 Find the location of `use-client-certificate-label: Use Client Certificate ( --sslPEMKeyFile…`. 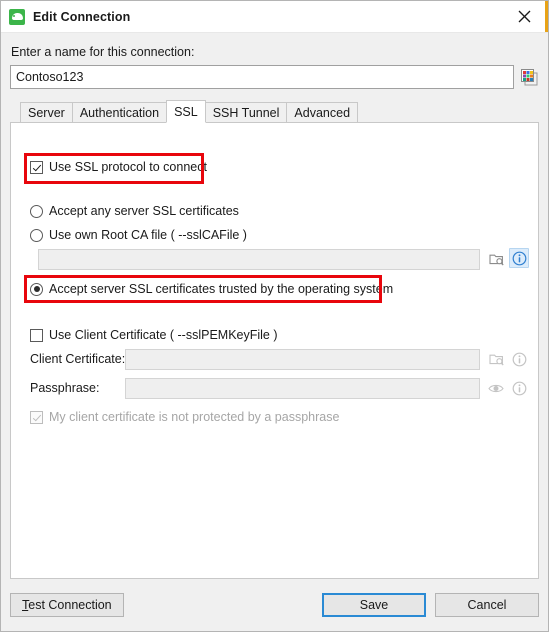

use-client-certificate-label: Use Client Certificate ( --sslPEMKeyFile… is located at coordinates (163, 335).